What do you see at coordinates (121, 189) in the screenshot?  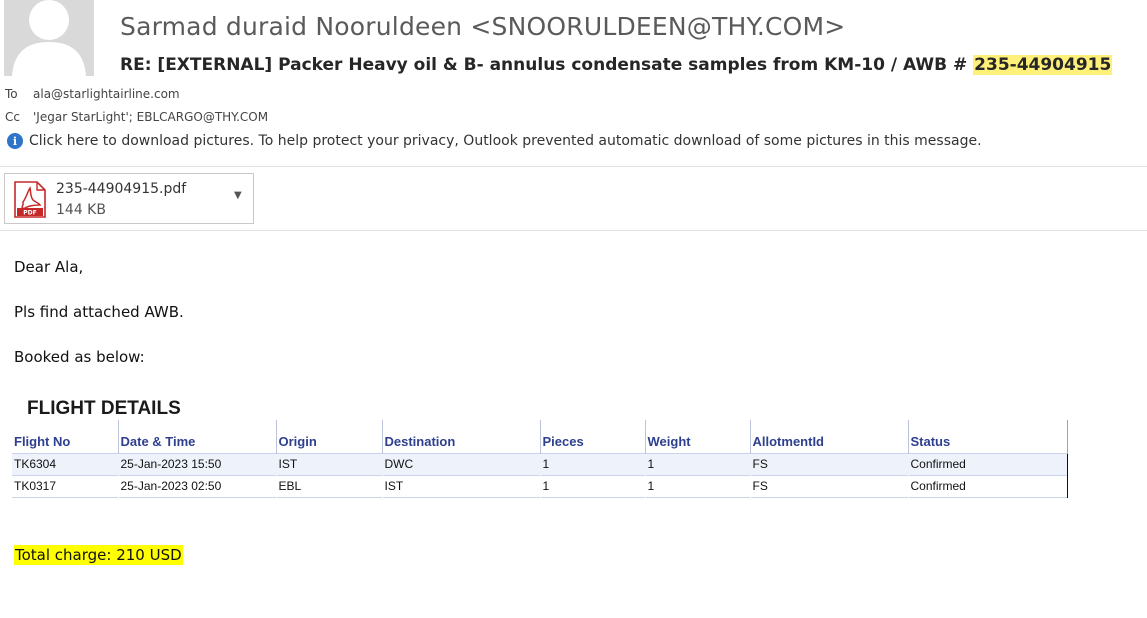 I see `attachment-filename: 235-44904915.pdf` at bounding box center [121, 189].